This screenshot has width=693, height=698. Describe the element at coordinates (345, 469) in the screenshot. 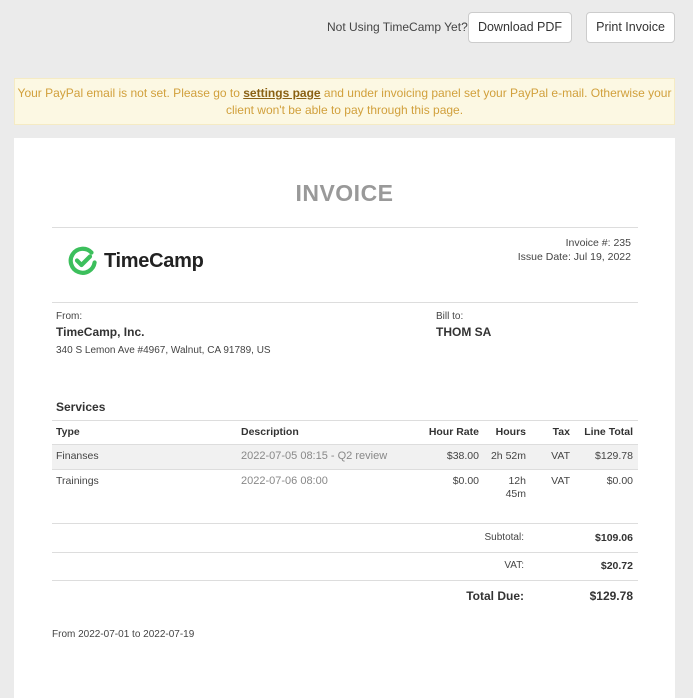

I see `row-border` at that location.